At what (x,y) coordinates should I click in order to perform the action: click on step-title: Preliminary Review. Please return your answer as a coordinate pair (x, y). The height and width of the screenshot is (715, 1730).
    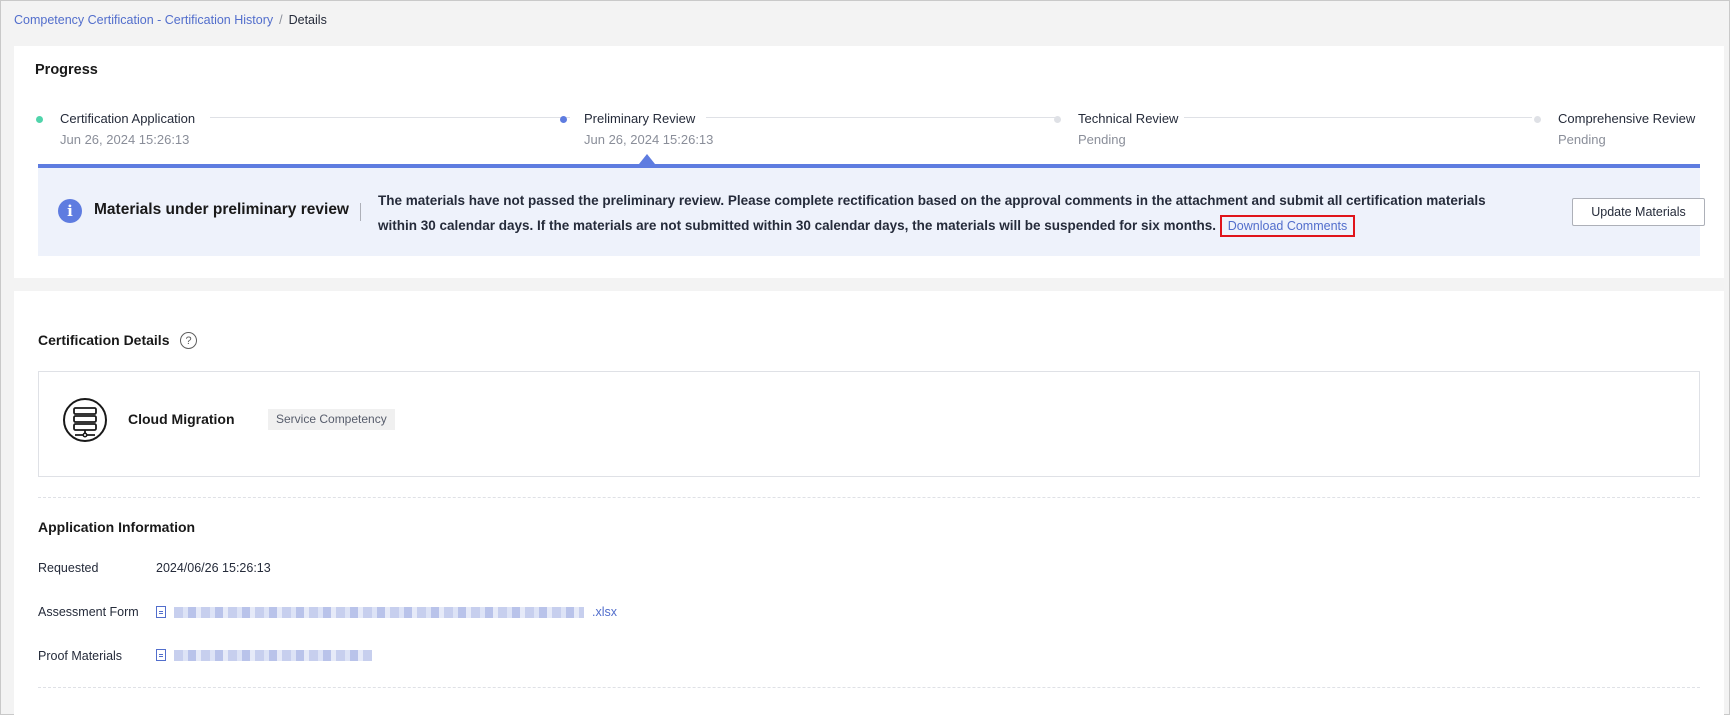
    Looking at the image, I should click on (640, 118).